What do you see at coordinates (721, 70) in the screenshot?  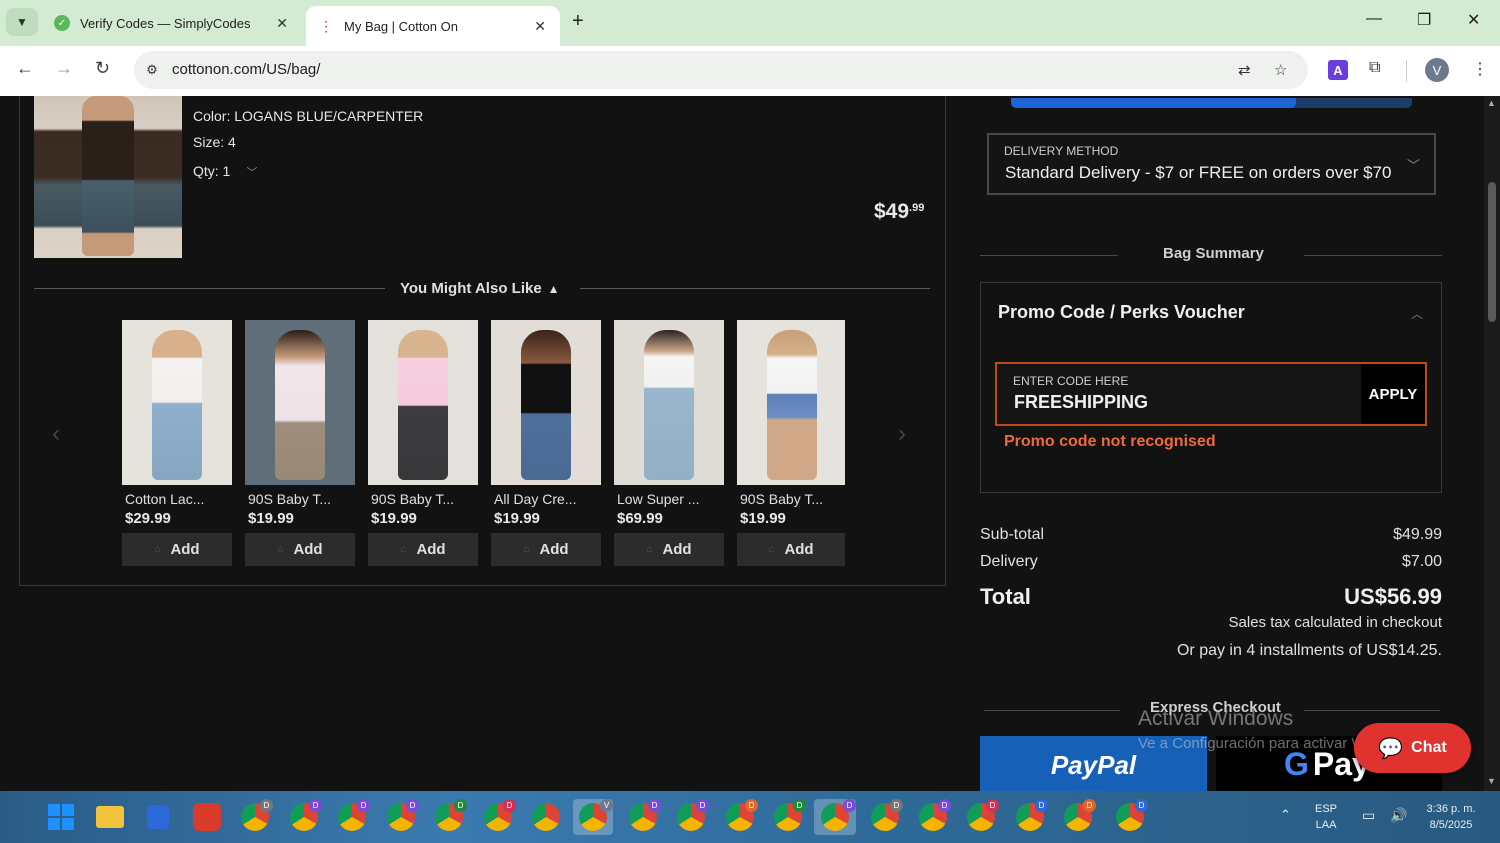 I see `address-bar: ⚙ cottonon.com/US/bag/ ⇄ ☆` at bounding box center [721, 70].